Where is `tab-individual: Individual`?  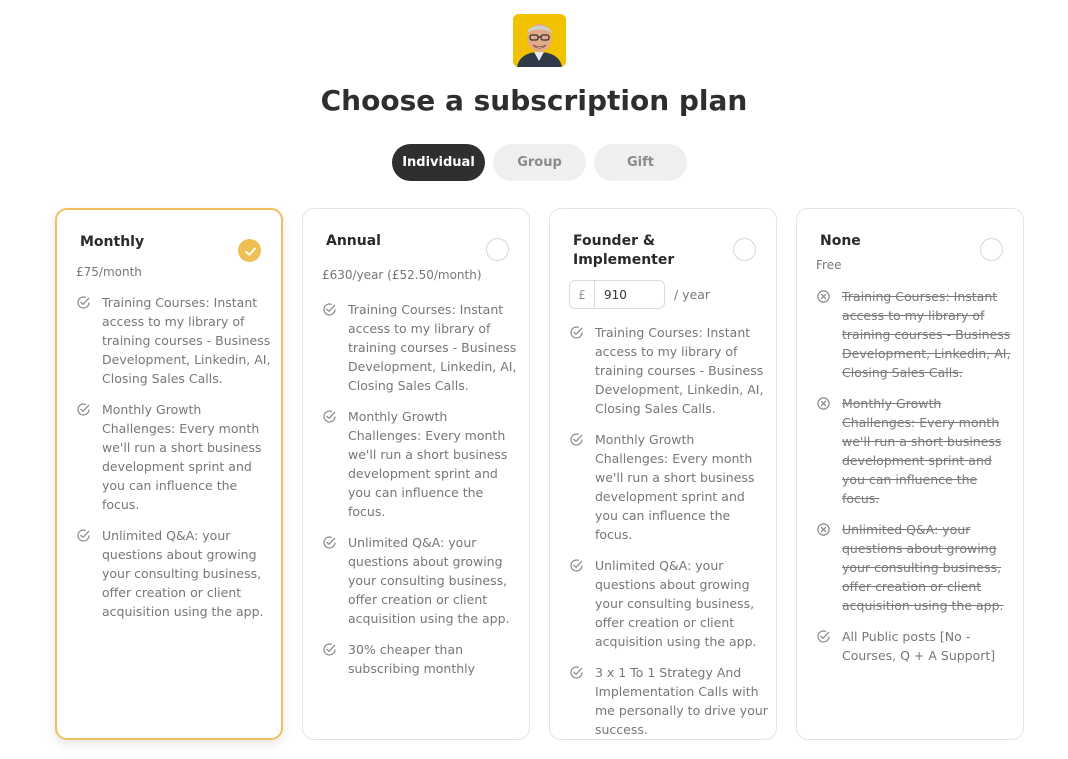
tab-individual: Individual is located at coordinates (438, 162).